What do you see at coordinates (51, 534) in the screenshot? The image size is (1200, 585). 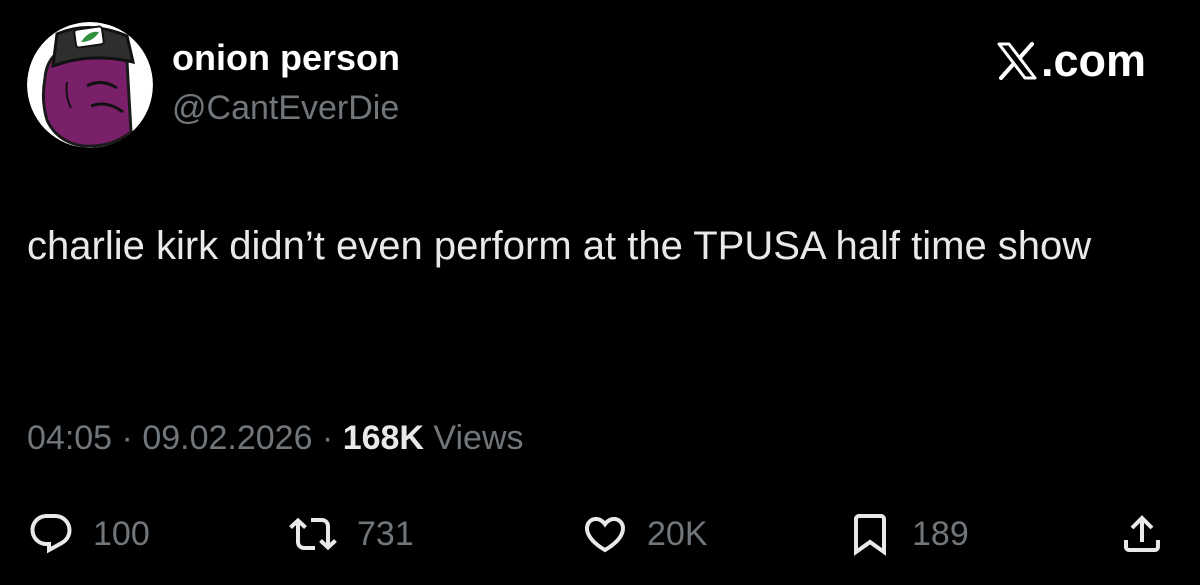 I see `reply-icon` at bounding box center [51, 534].